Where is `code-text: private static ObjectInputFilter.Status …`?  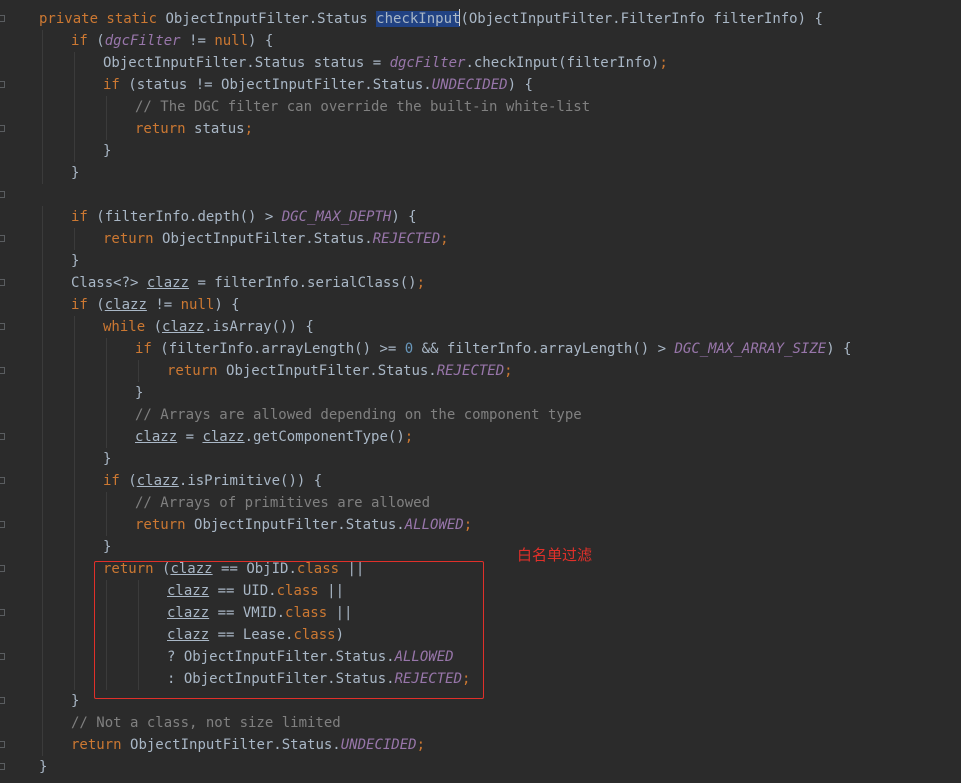 code-text: private static ObjectInputFilter.Status … is located at coordinates (431, 19).